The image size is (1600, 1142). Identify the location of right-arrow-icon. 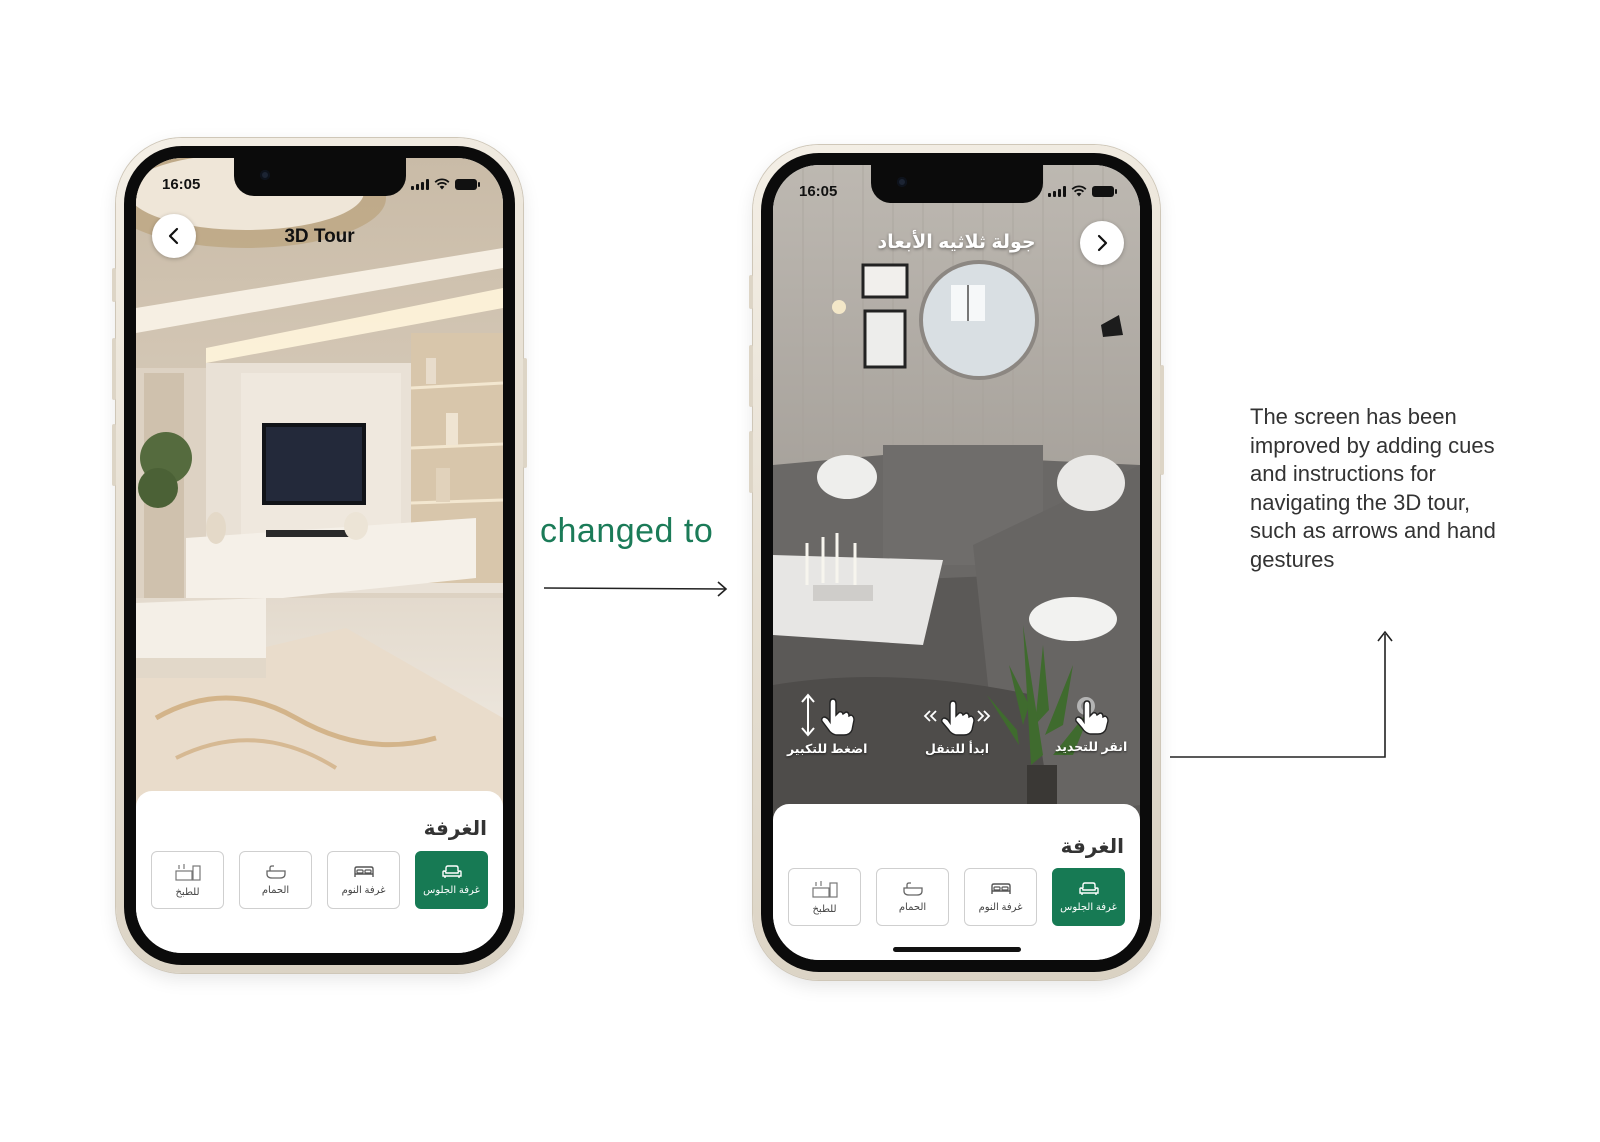
(635, 589).